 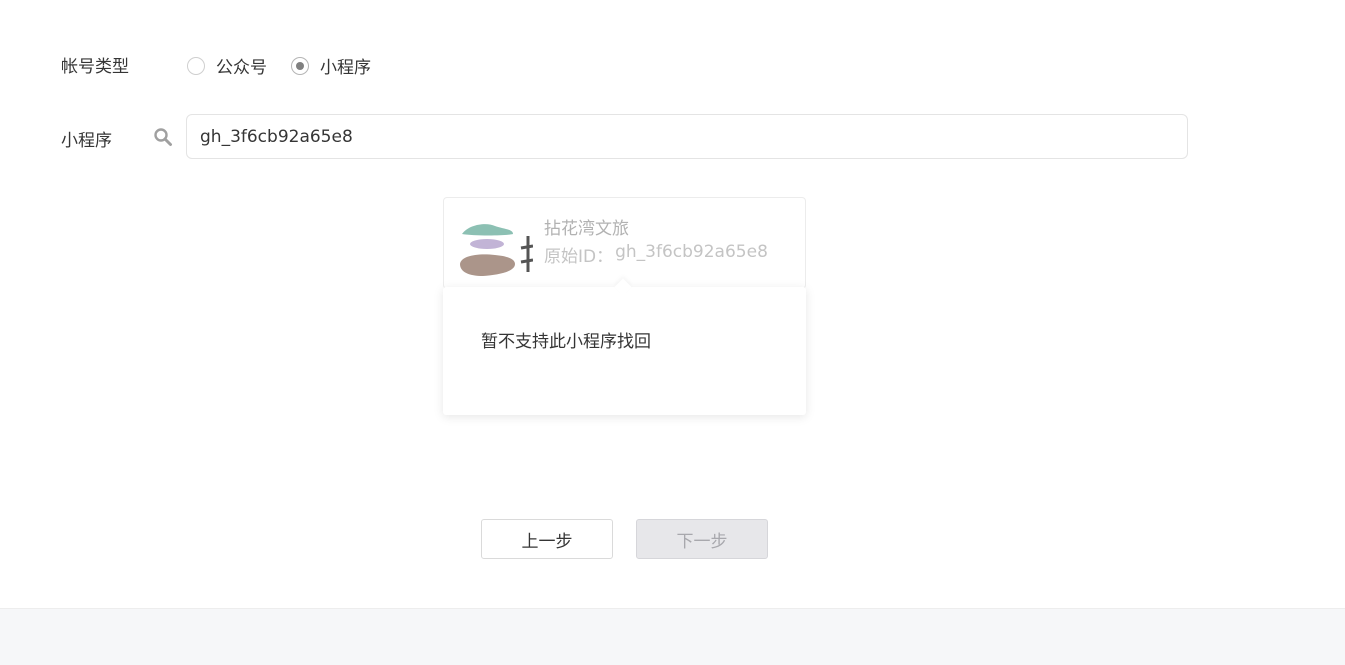 I want to click on radio-circle-icon, so click(x=196, y=65).